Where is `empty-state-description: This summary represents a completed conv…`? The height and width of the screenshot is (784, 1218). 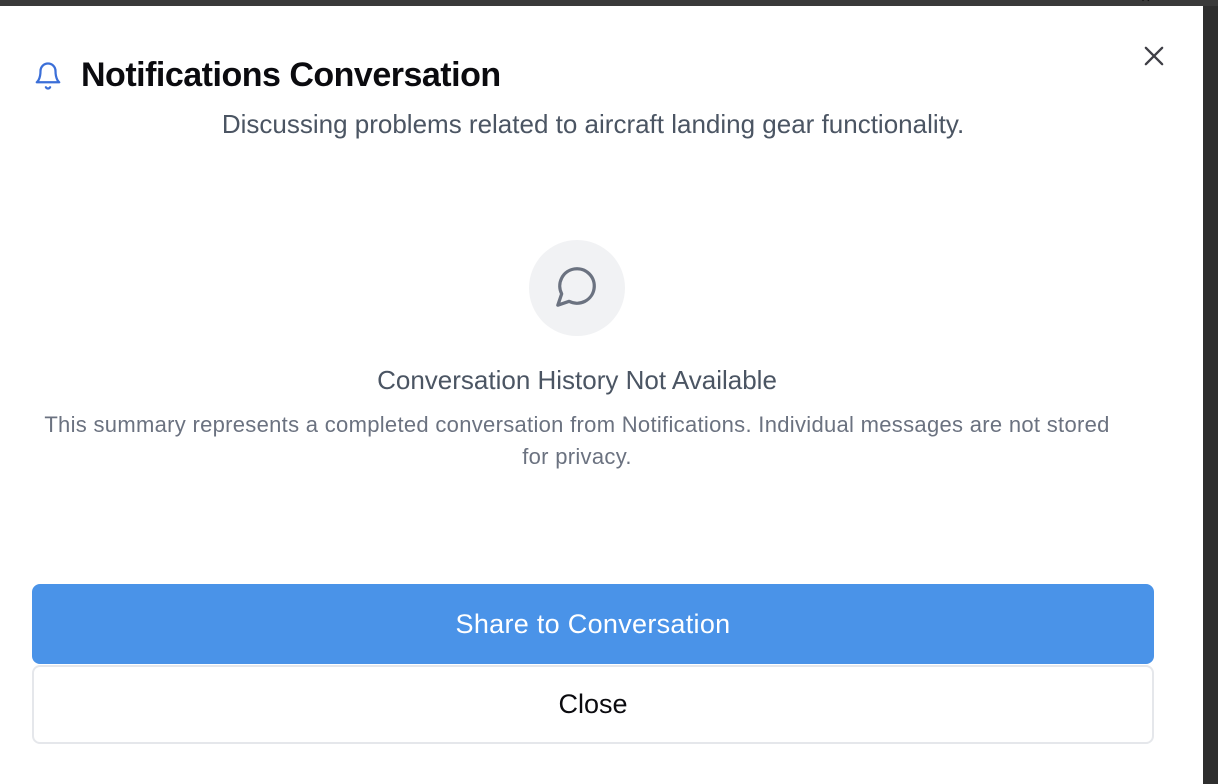 empty-state-description: This summary represents a completed conv… is located at coordinates (577, 440).